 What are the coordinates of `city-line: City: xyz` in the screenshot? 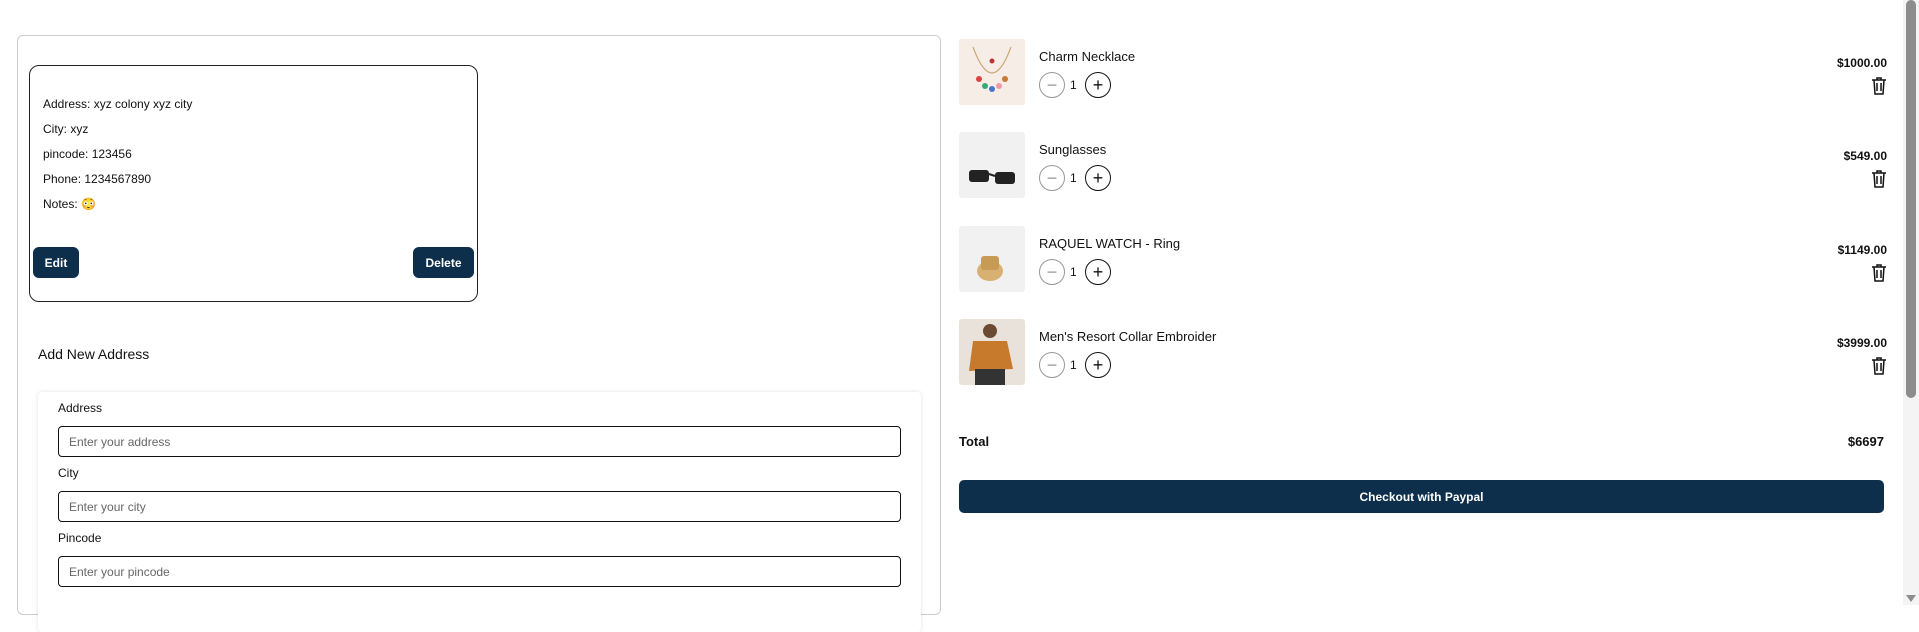 It's located at (66, 129).